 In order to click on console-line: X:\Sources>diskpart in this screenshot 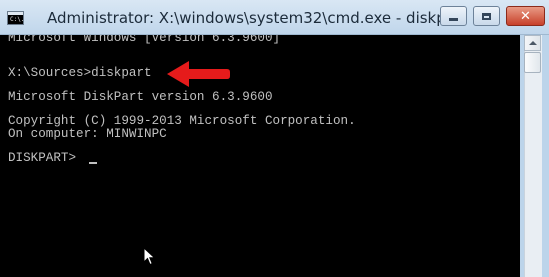, I will do `click(80, 73)`.